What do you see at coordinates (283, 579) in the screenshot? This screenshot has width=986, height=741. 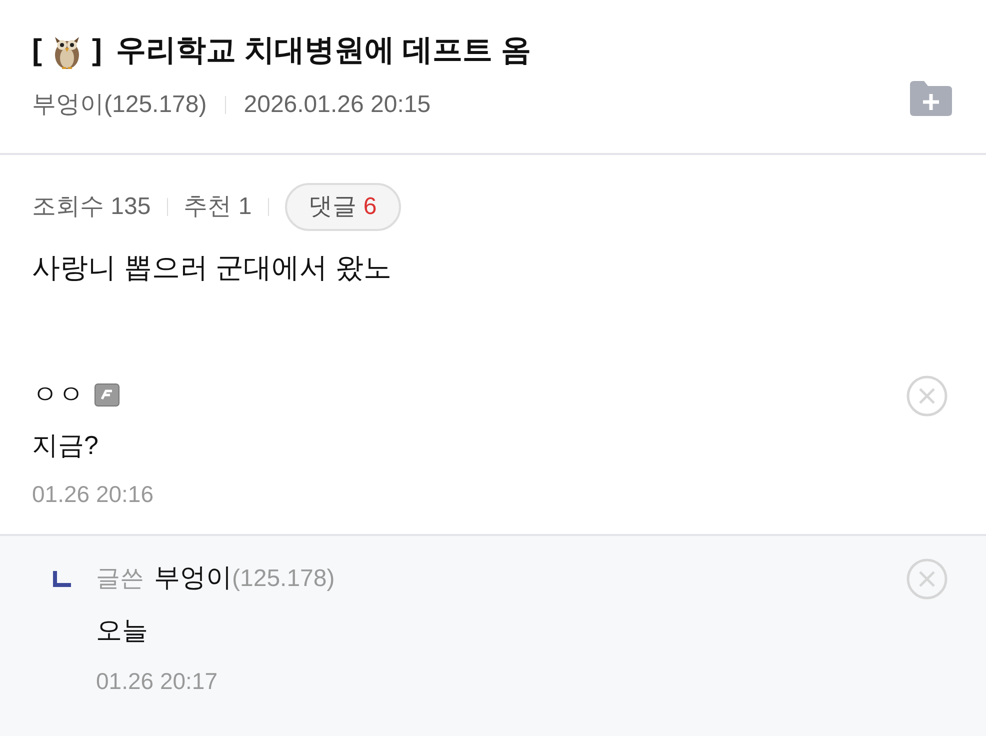 I see `ip-address: (125.178)` at bounding box center [283, 579].